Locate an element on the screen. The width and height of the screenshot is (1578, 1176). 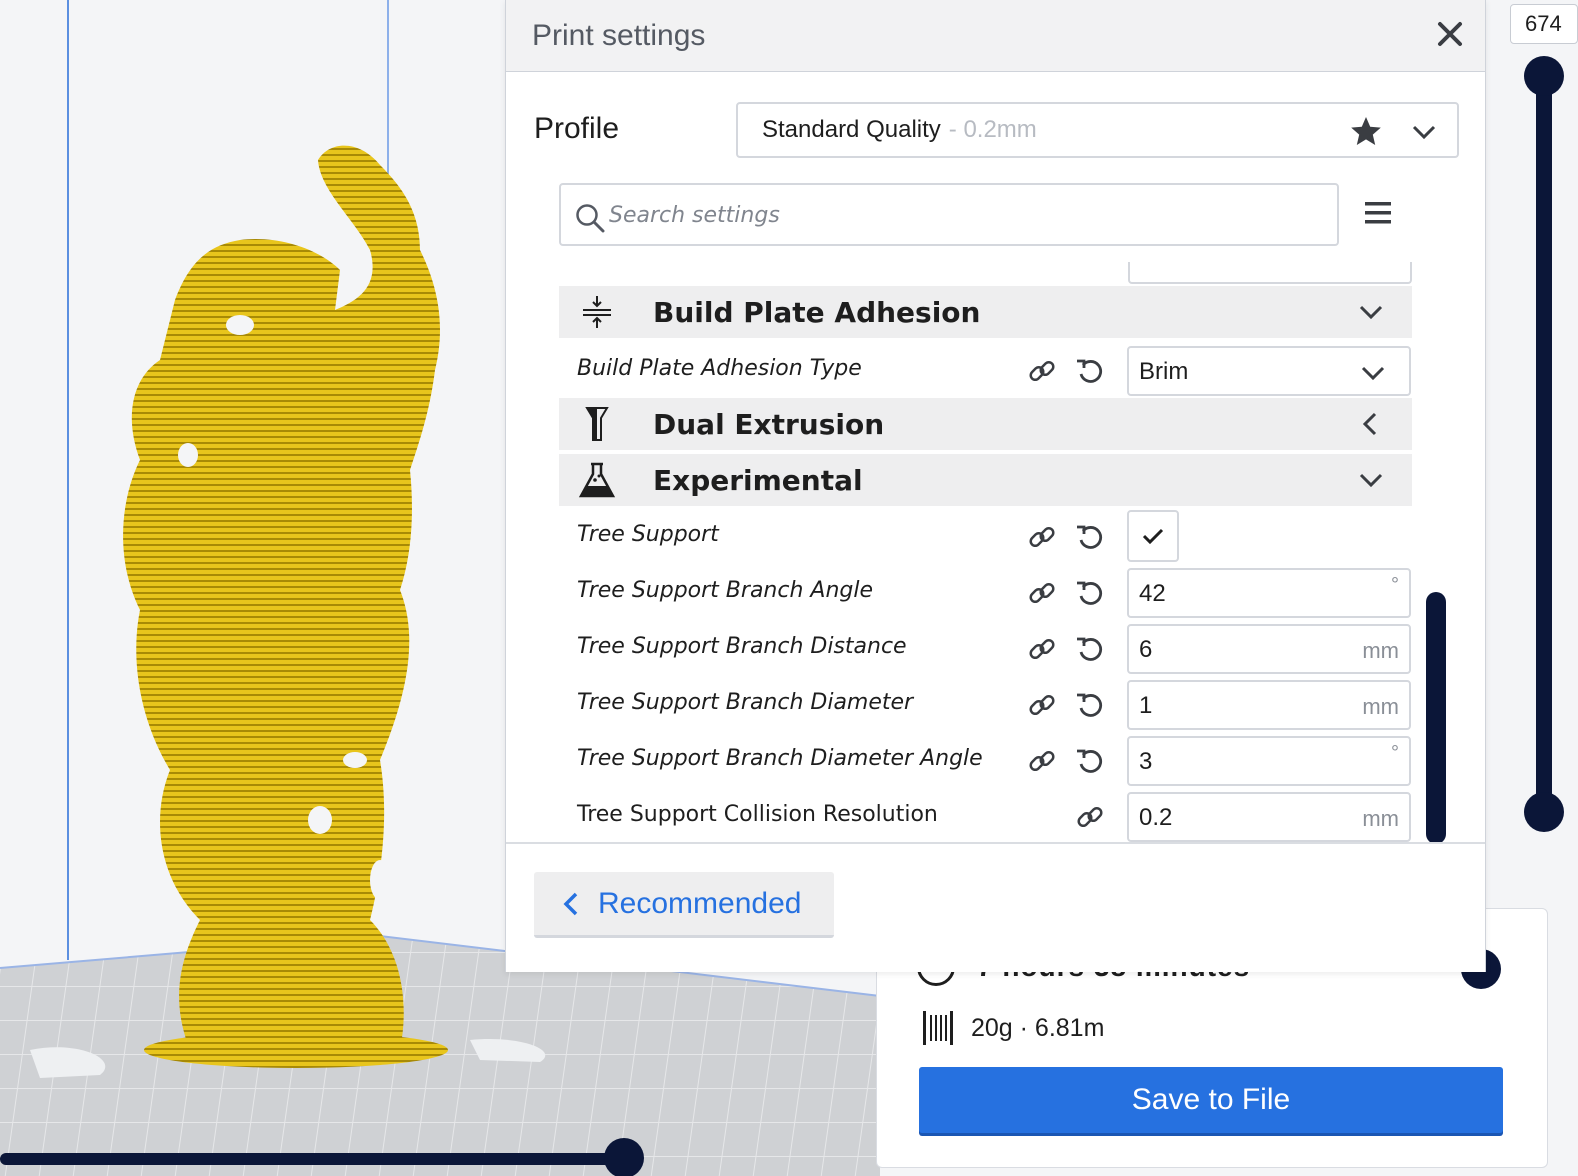
profile-name: Standard Quality is located at coordinates (851, 129).